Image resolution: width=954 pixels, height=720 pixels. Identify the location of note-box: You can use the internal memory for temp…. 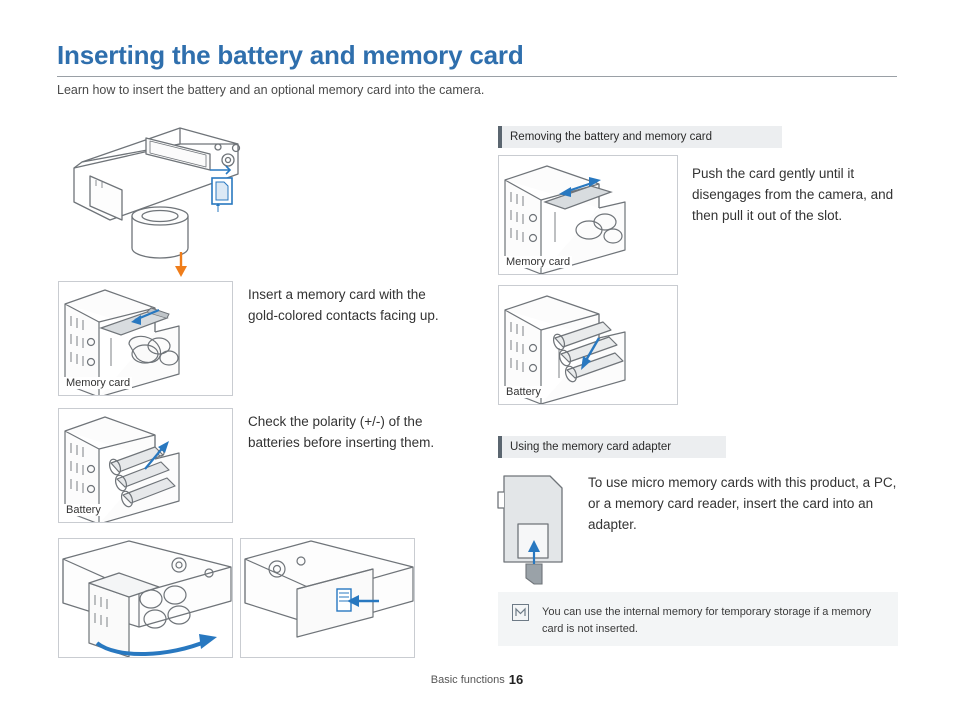
(698, 619).